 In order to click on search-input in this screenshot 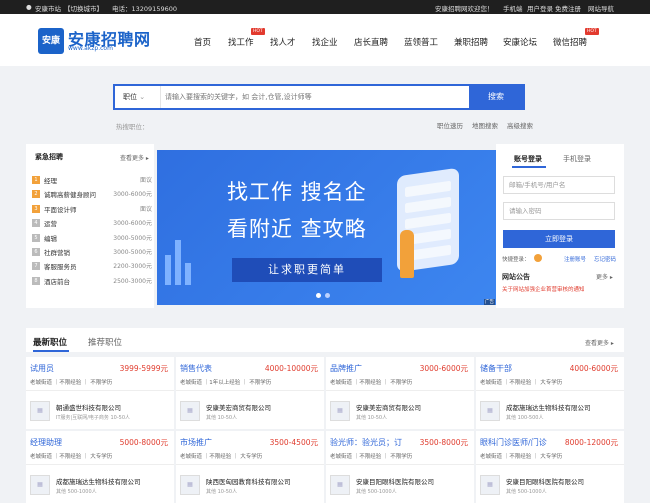, I will do `click(315, 97)`.